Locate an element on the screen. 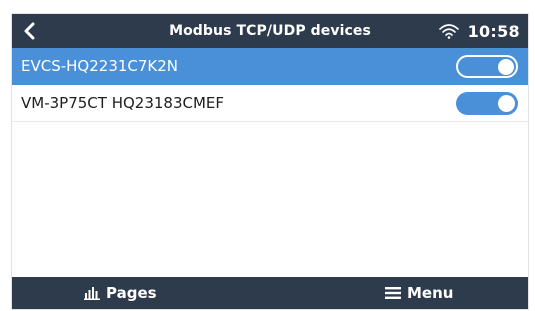  menu-button: Menu is located at coordinates (419, 293).